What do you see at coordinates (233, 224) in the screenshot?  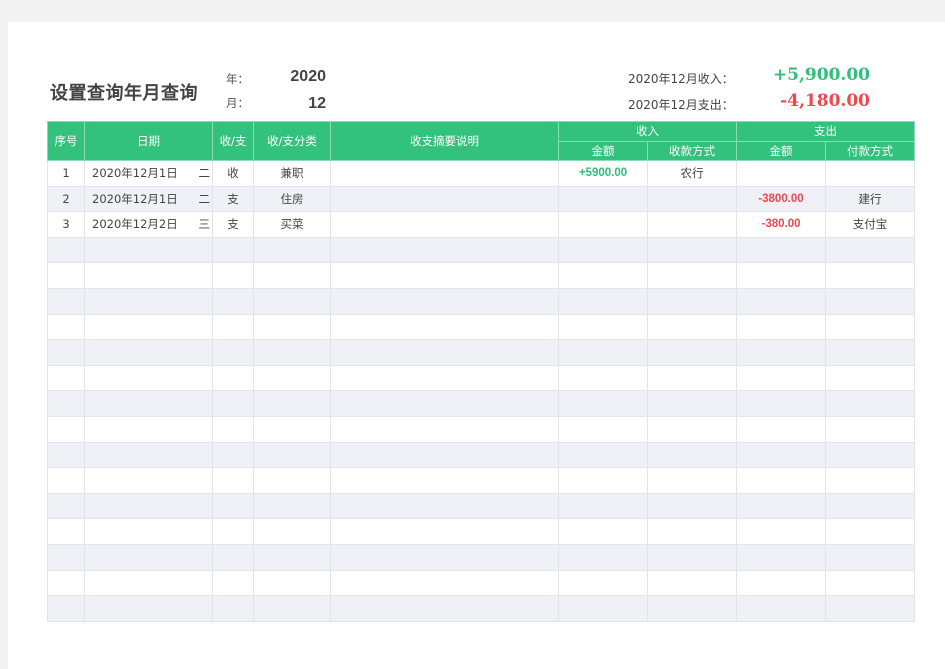 I see `cell-type: 支` at bounding box center [233, 224].